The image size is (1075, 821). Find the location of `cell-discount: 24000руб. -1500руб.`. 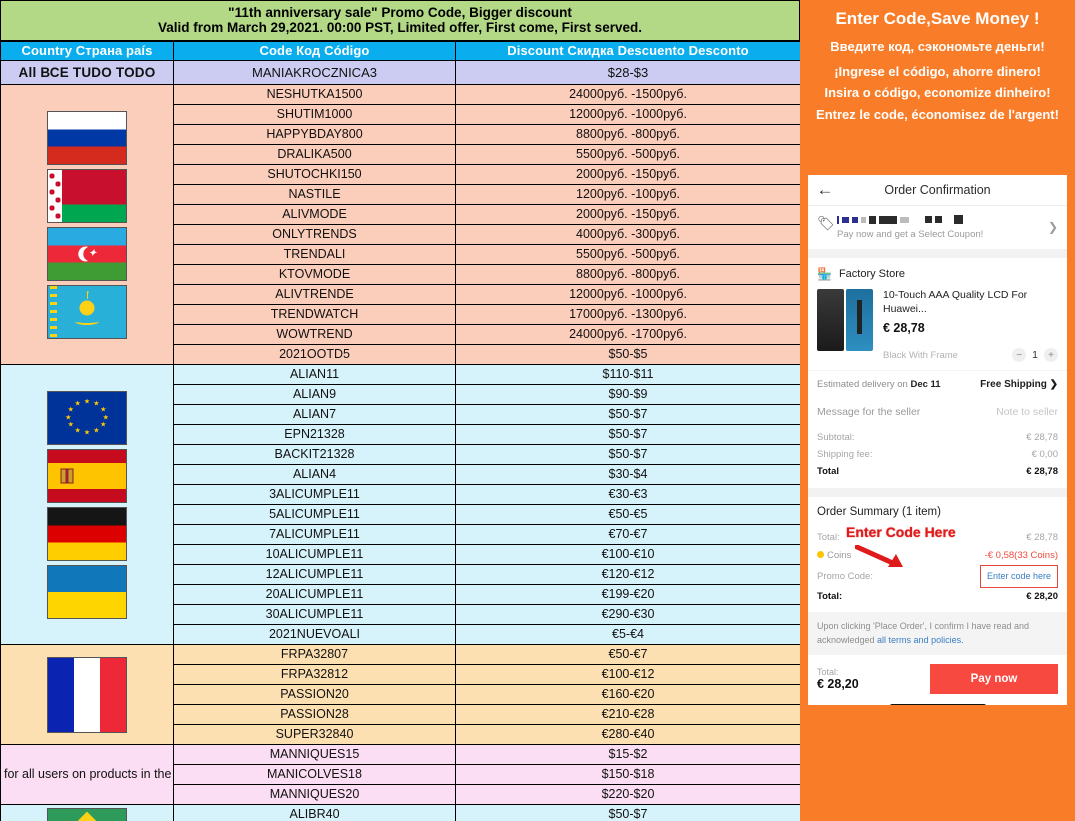

cell-discount: 24000руб. -1500руб. is located at coordinates (628, 94).